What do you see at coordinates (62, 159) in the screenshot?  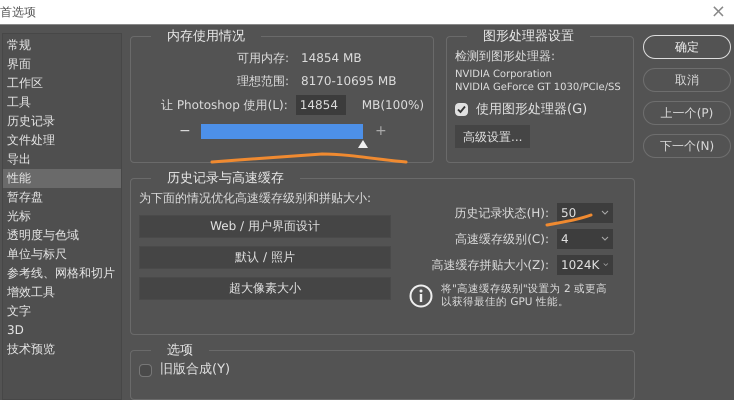 I see `sidebar-item: 导出` at bounding box center [62, 159].